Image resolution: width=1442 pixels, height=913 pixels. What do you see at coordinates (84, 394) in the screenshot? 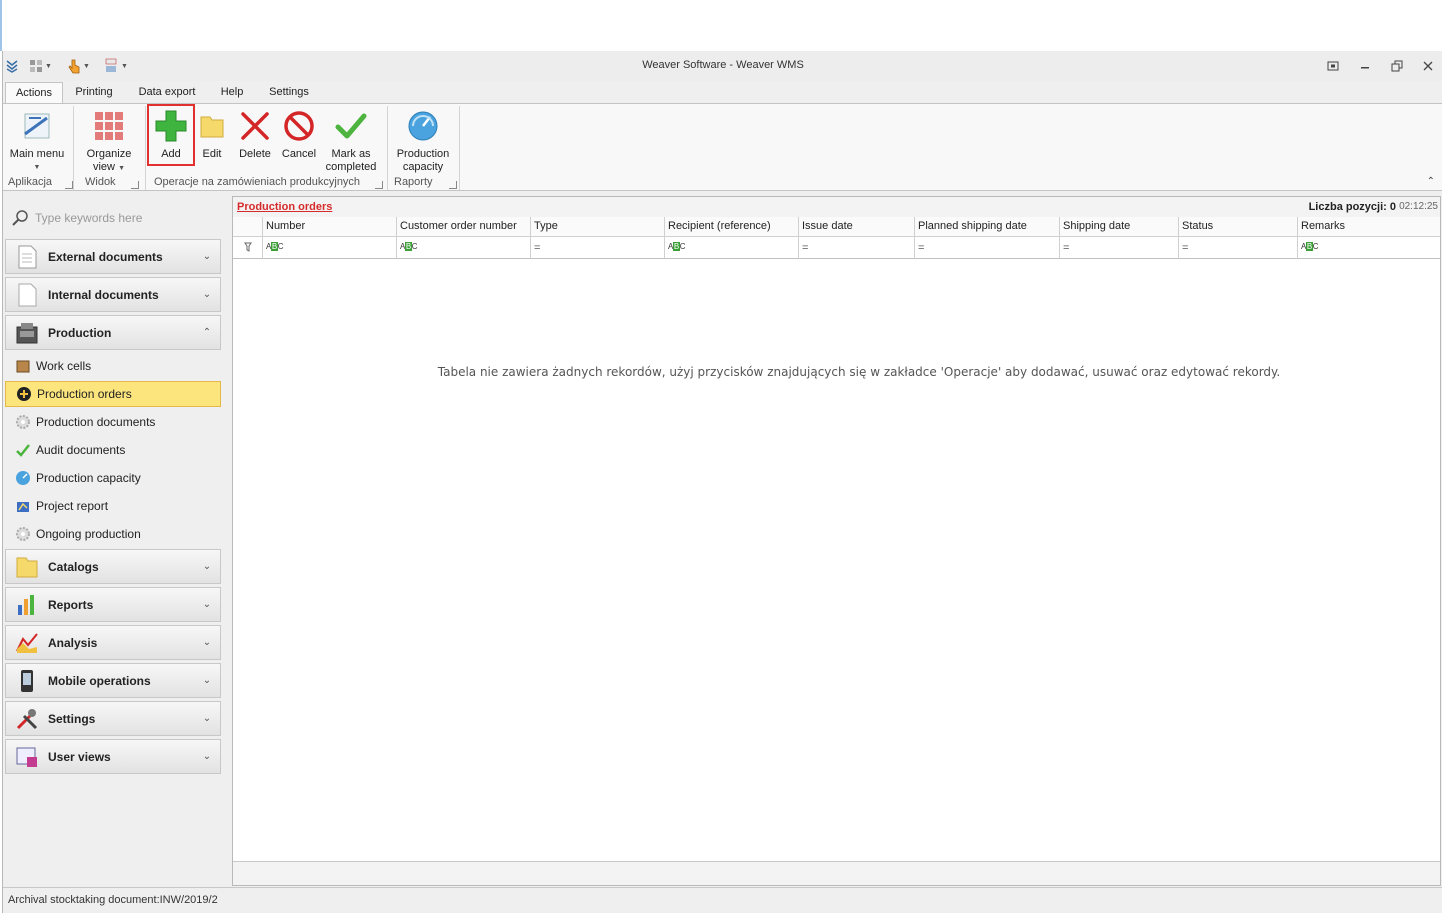
I see `nav-item-label: Production orders` at bounding box center [84, 394].